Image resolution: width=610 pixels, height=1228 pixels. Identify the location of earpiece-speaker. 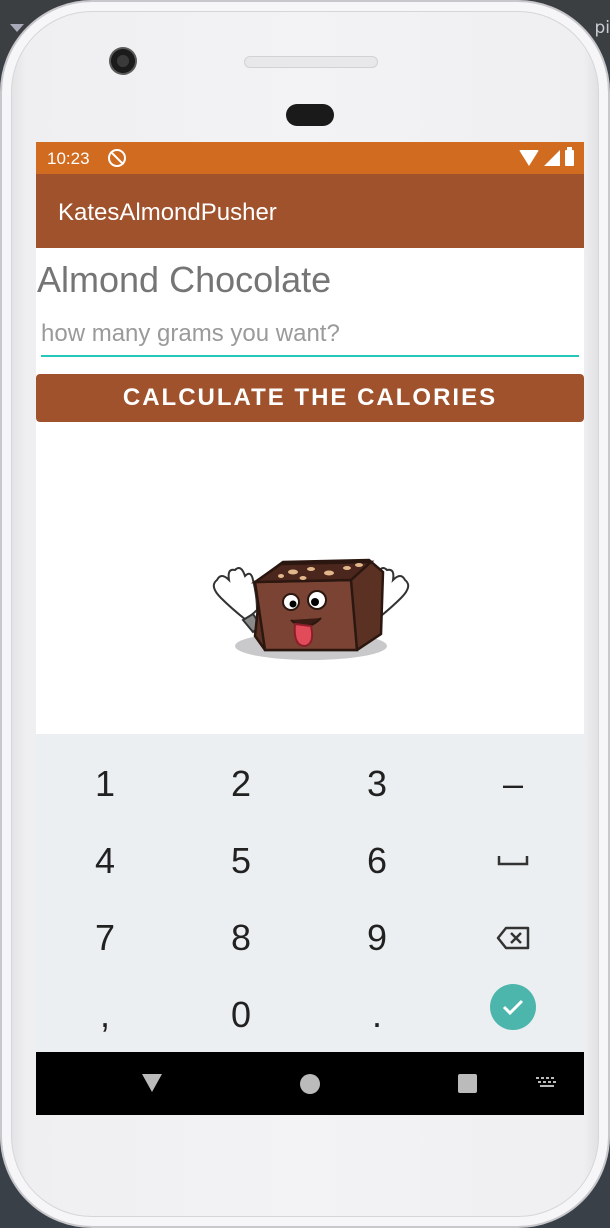
(311, 62).